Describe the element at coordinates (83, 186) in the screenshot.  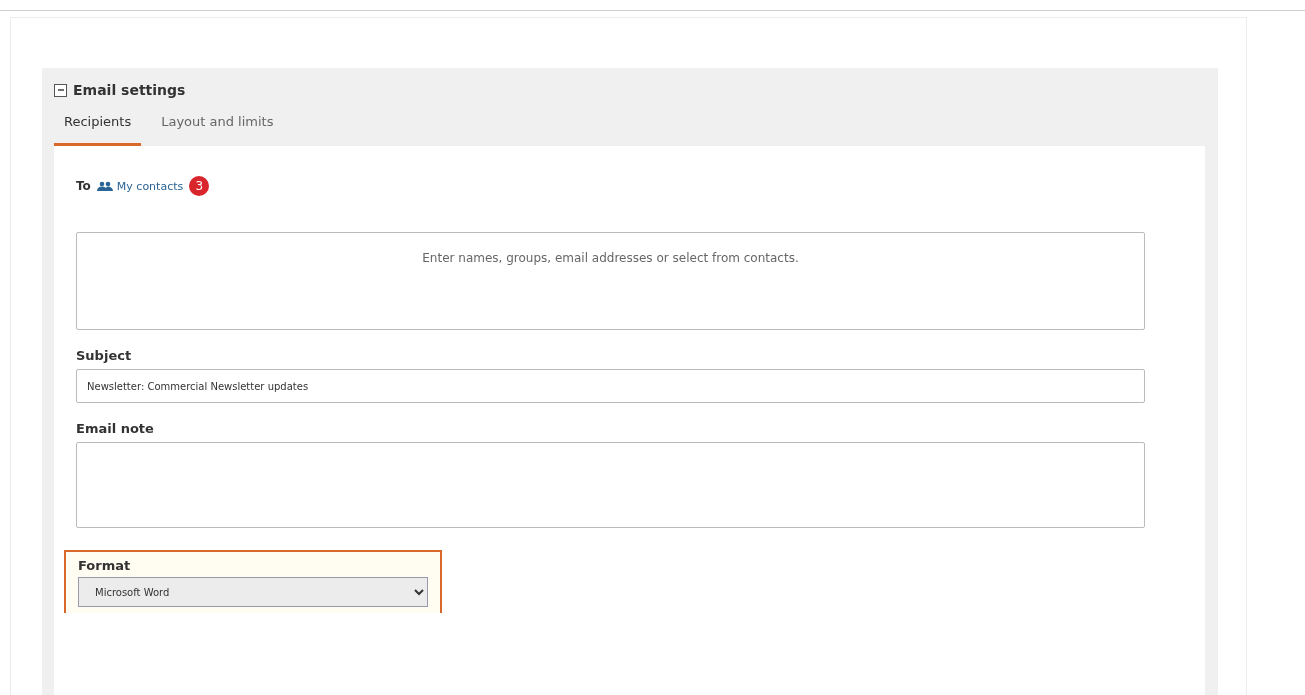
I see `to-label: To` at that location.